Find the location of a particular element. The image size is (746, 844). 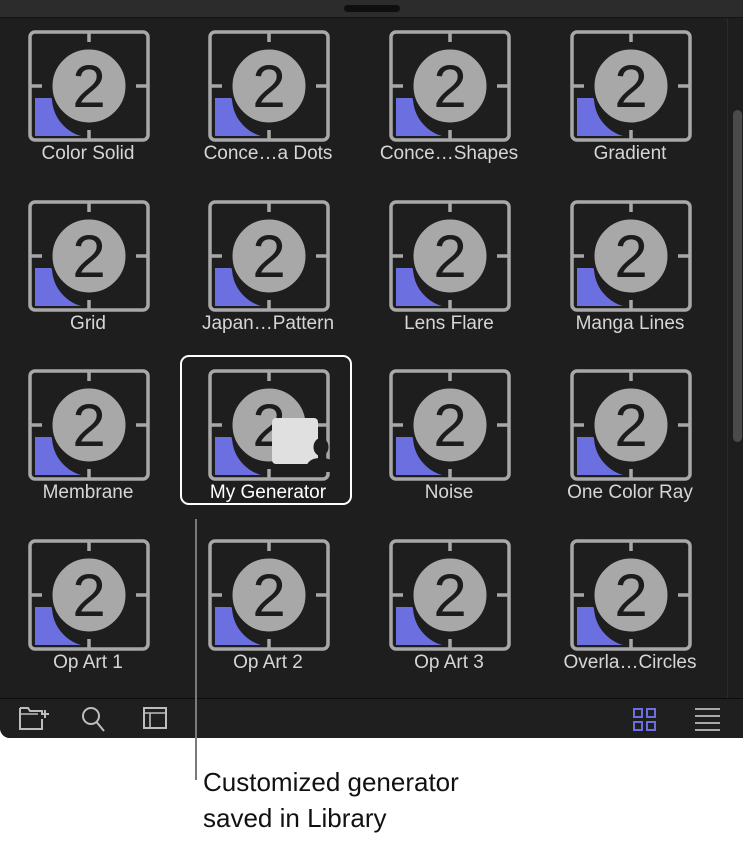

search-button is located at coordinates (95, 719).